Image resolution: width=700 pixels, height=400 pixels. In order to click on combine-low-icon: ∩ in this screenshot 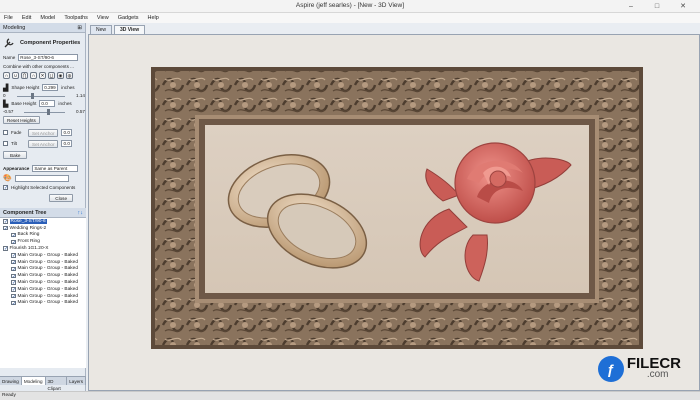, I will do `click(33, 75)`.